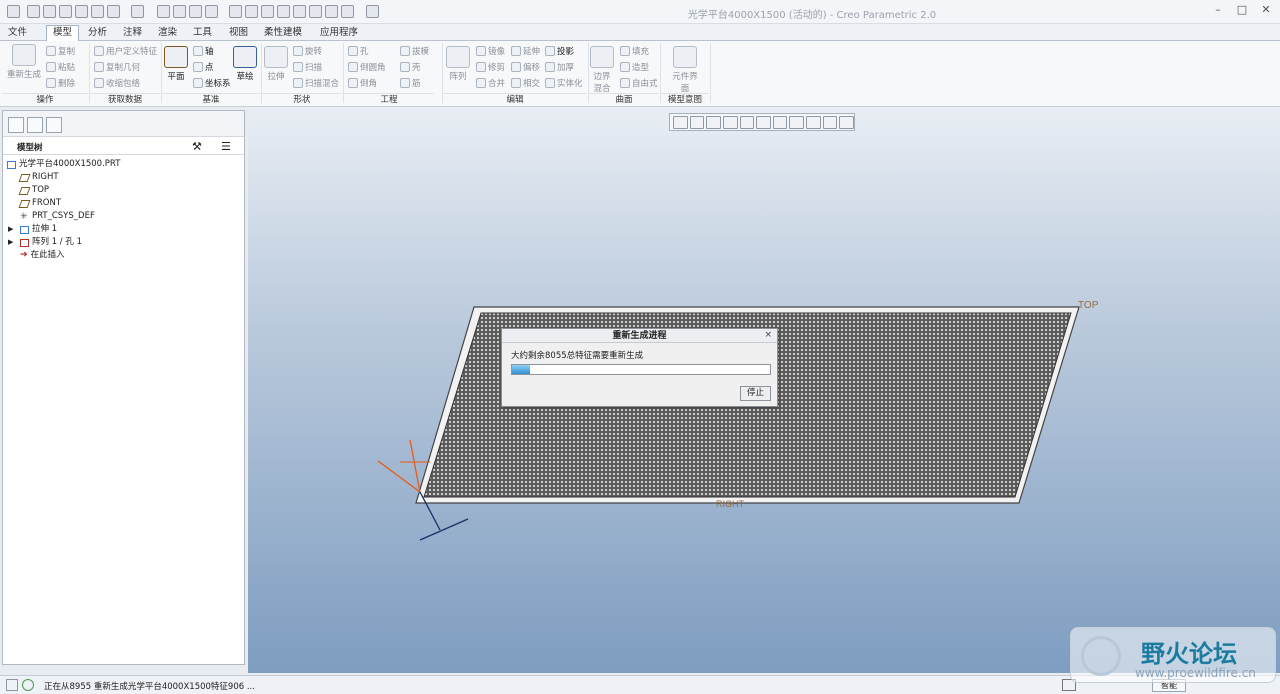 The image size is (1280, 694). What do you see at coordinates (755, 393) in the screenshot?
I see `stop-button: 停止` at bounding box center [755, 393].